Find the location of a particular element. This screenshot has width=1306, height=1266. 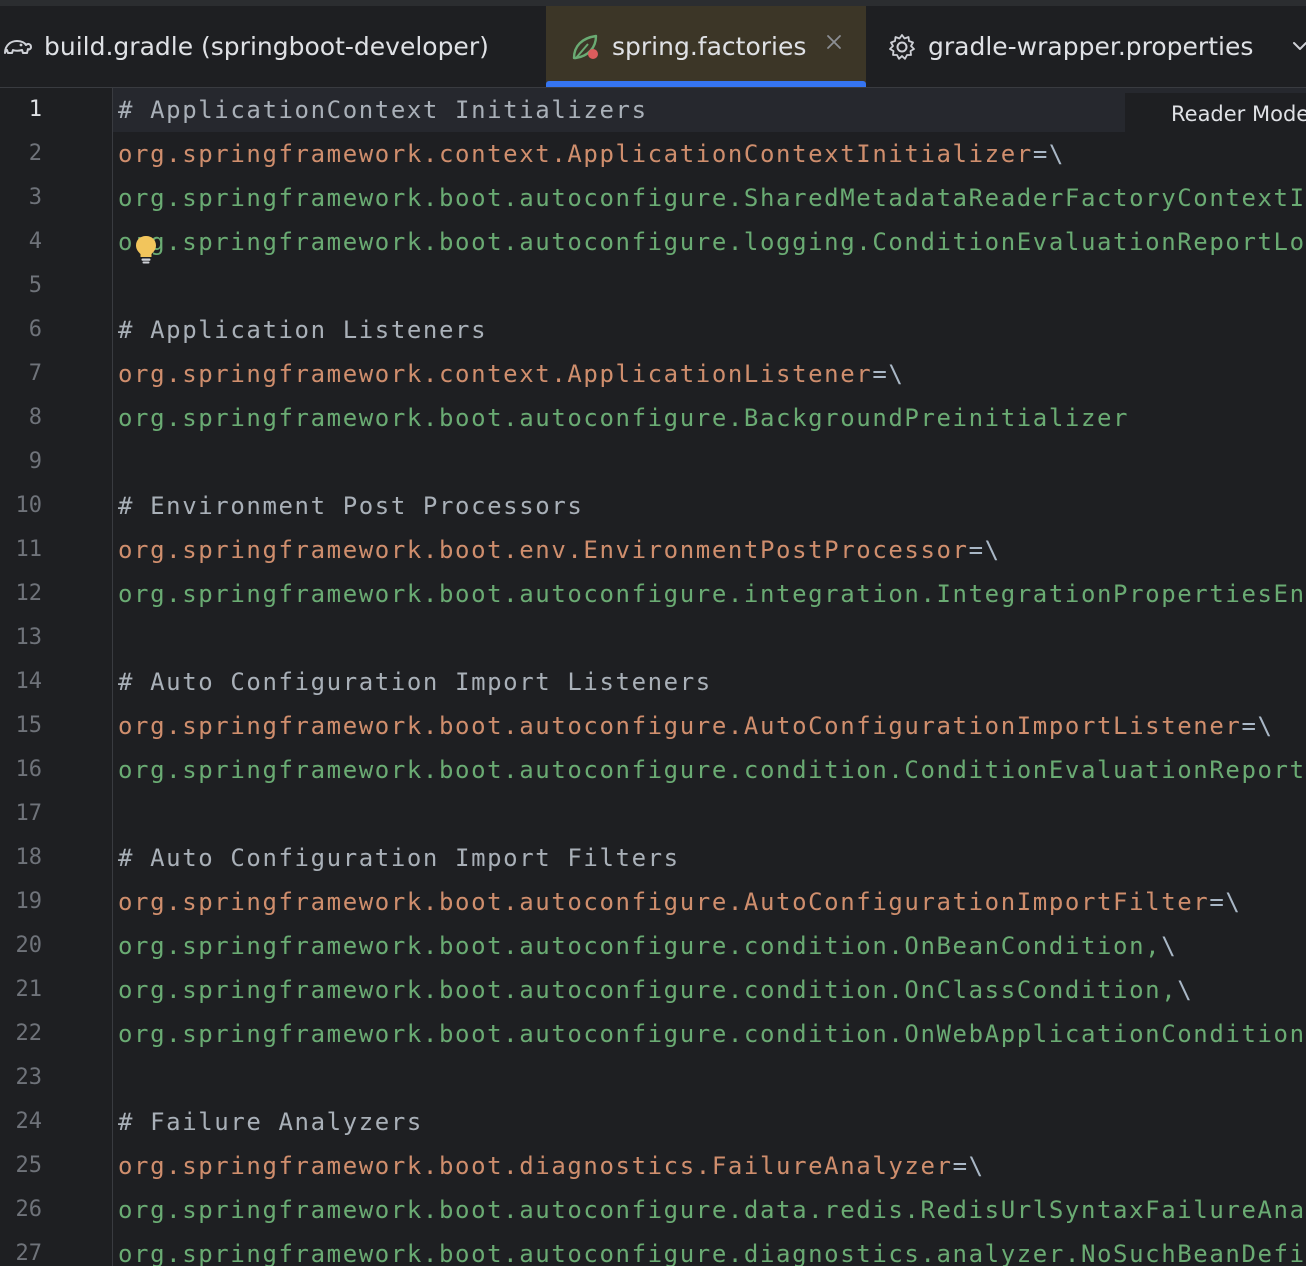

line-number: 2 is located at coordinates (35, 153).